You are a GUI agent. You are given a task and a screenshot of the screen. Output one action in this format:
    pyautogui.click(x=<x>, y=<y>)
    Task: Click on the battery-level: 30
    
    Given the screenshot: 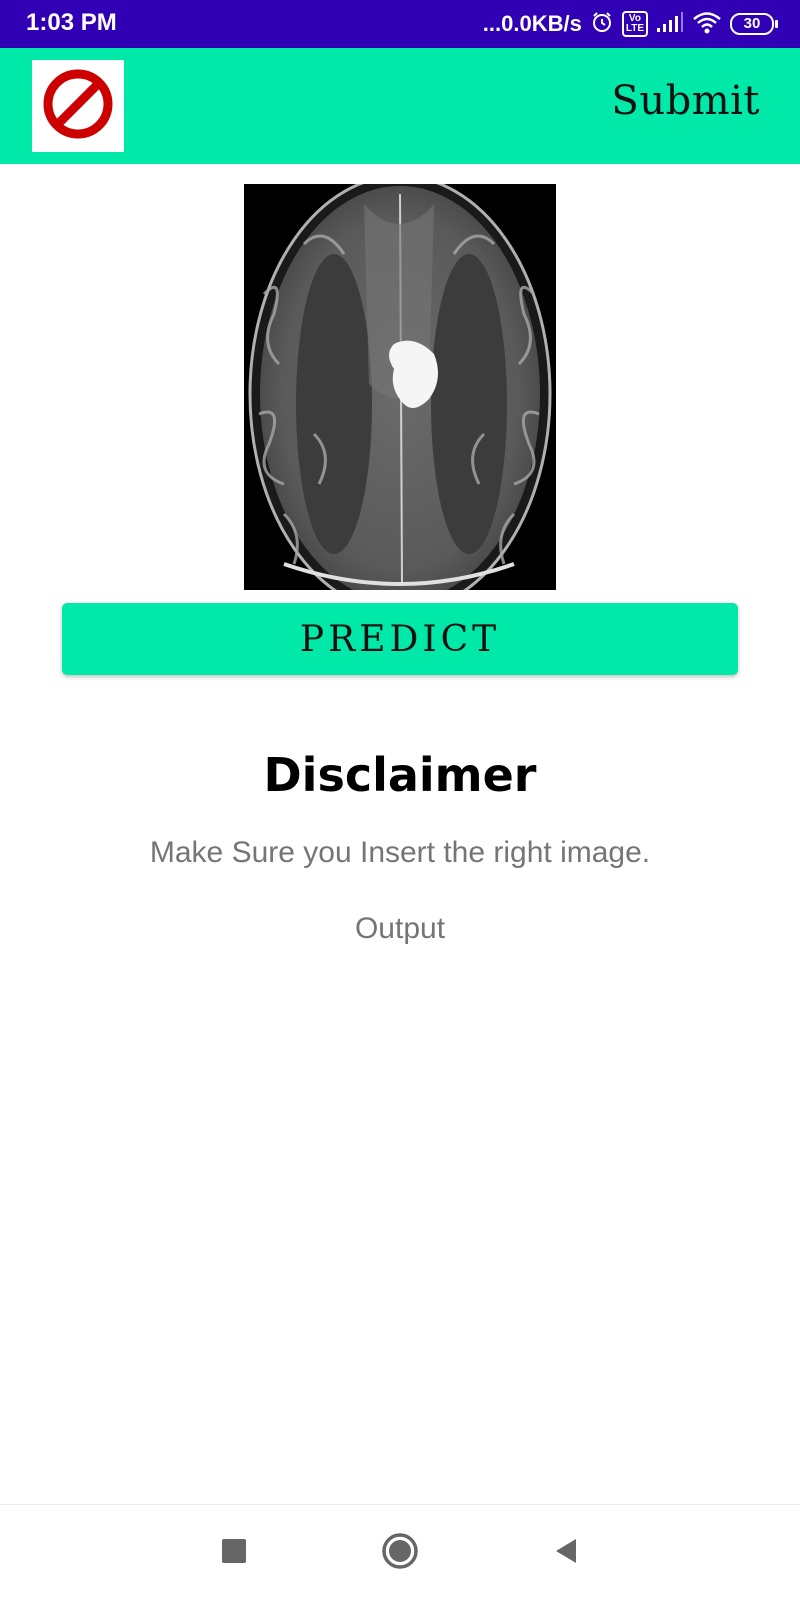 What is the action you would take?
    pyautogui.click(x=752, y=24)
    